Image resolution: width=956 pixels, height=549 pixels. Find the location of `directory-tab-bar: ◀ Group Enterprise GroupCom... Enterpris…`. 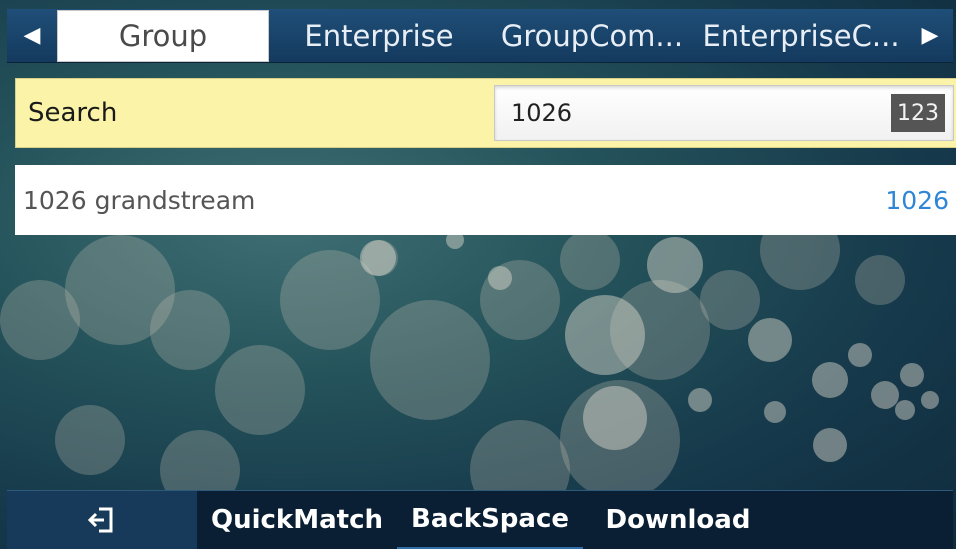

directory-tab-bar: ◀ Group Enterprise GroupCom... Enterpris… is located at coordinates (480, 36).